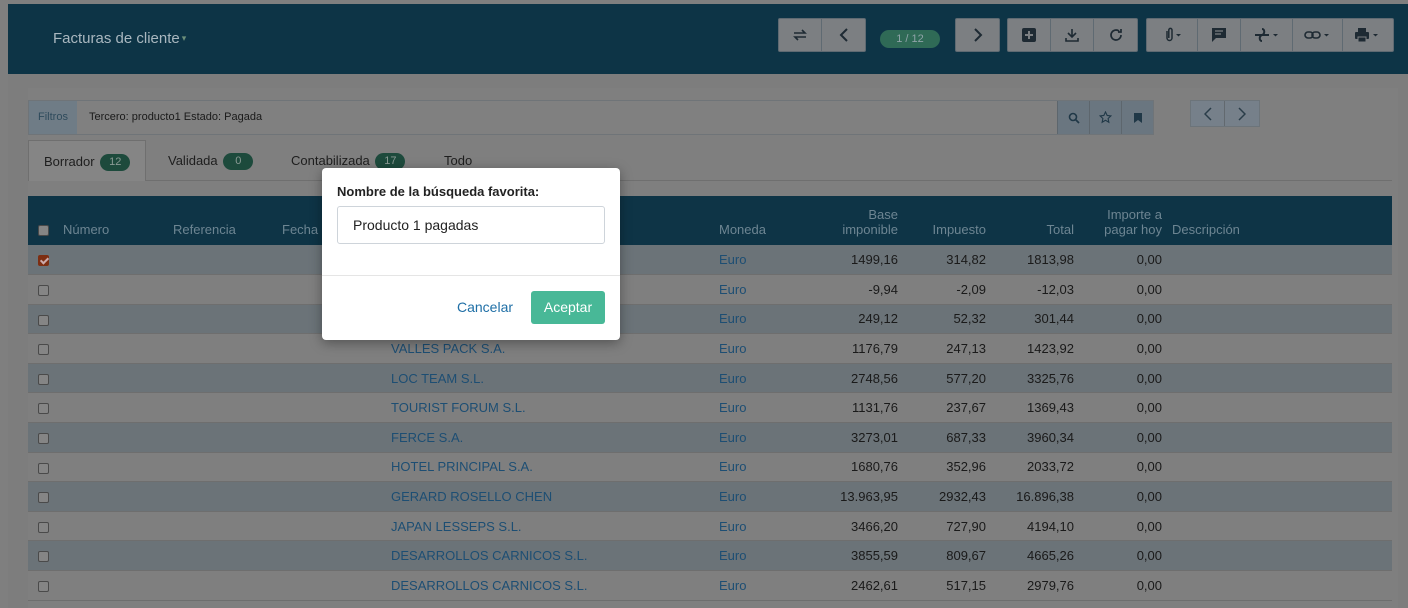  Describe the element at coordinates (53, 117) in the screenshot. I see `filters-label: Filtros` at that location.